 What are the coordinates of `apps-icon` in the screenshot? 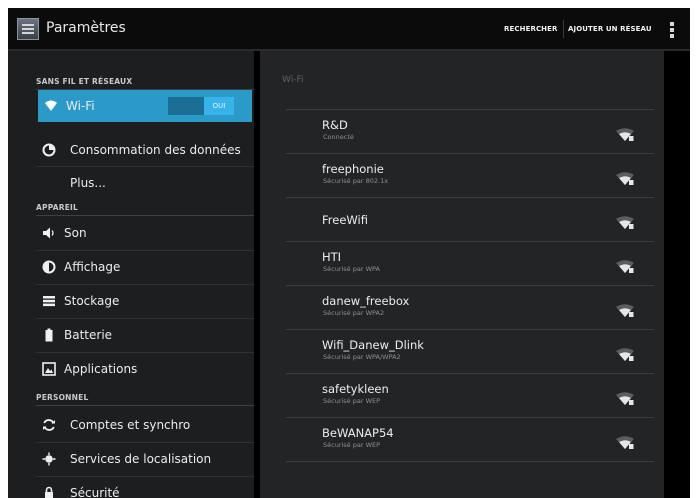 It's located at (49, 369).